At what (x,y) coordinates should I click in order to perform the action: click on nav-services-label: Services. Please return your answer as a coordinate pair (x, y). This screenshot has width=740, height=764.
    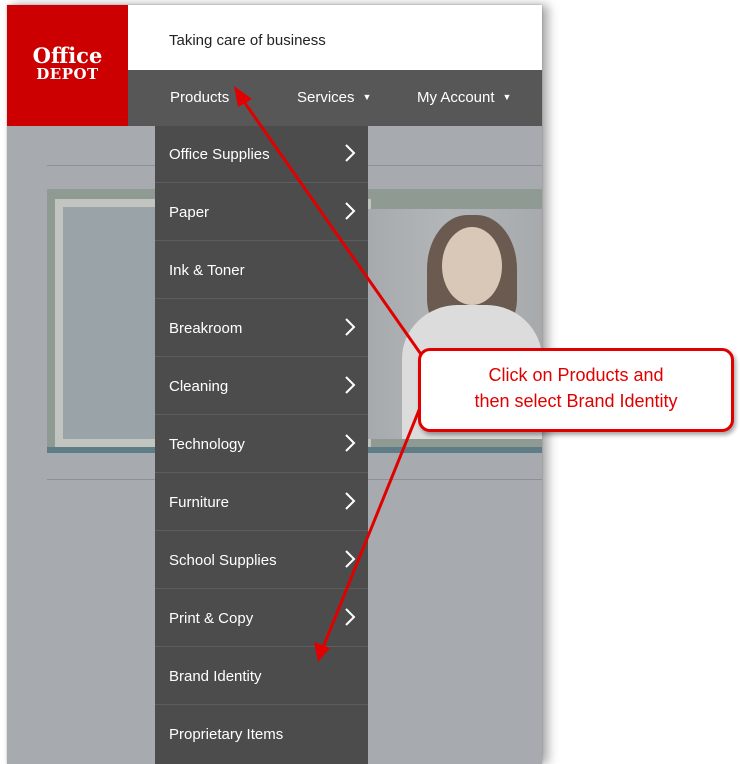
    Looking at the image, I should click on (326, 97).